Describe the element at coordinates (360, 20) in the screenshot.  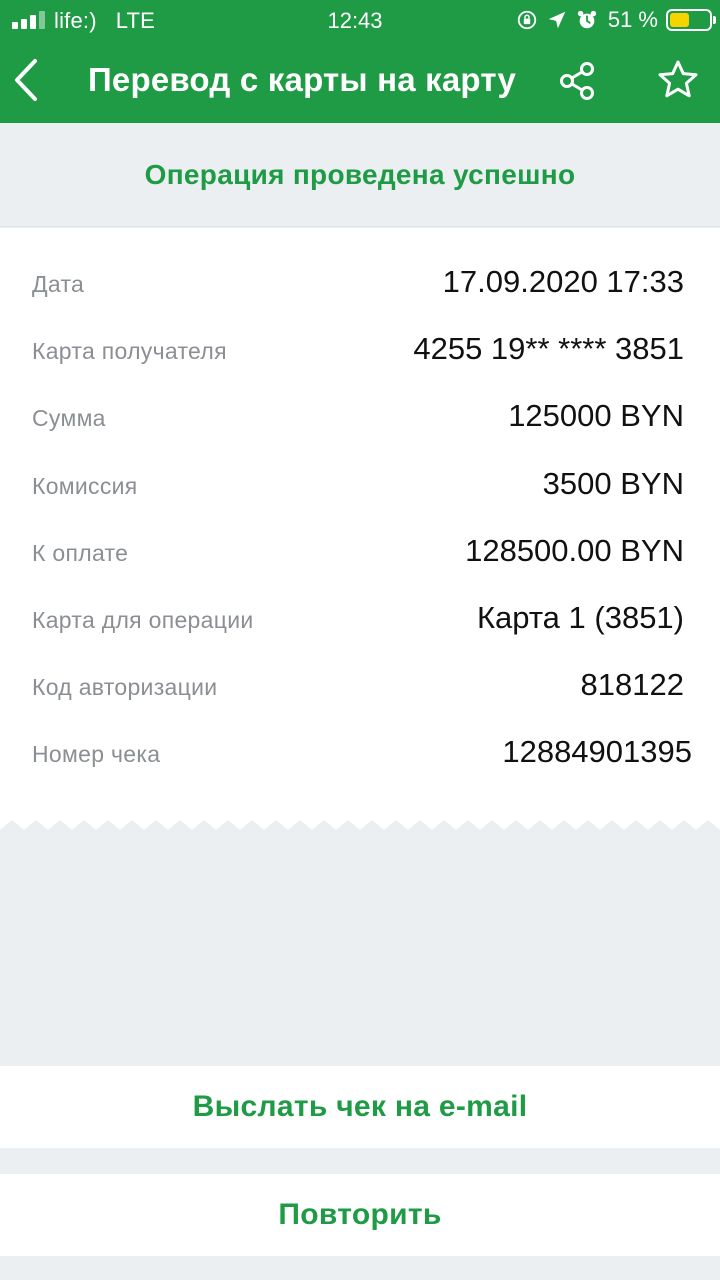
I see `status-bar: life:) LTE 12:43 51 %` at that location.